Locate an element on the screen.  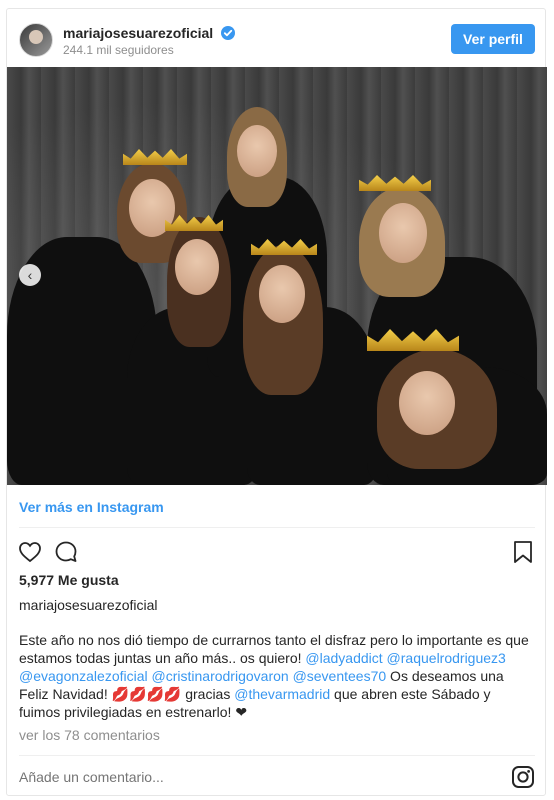
verified-badge-icon is located at coordinates (228, 33).